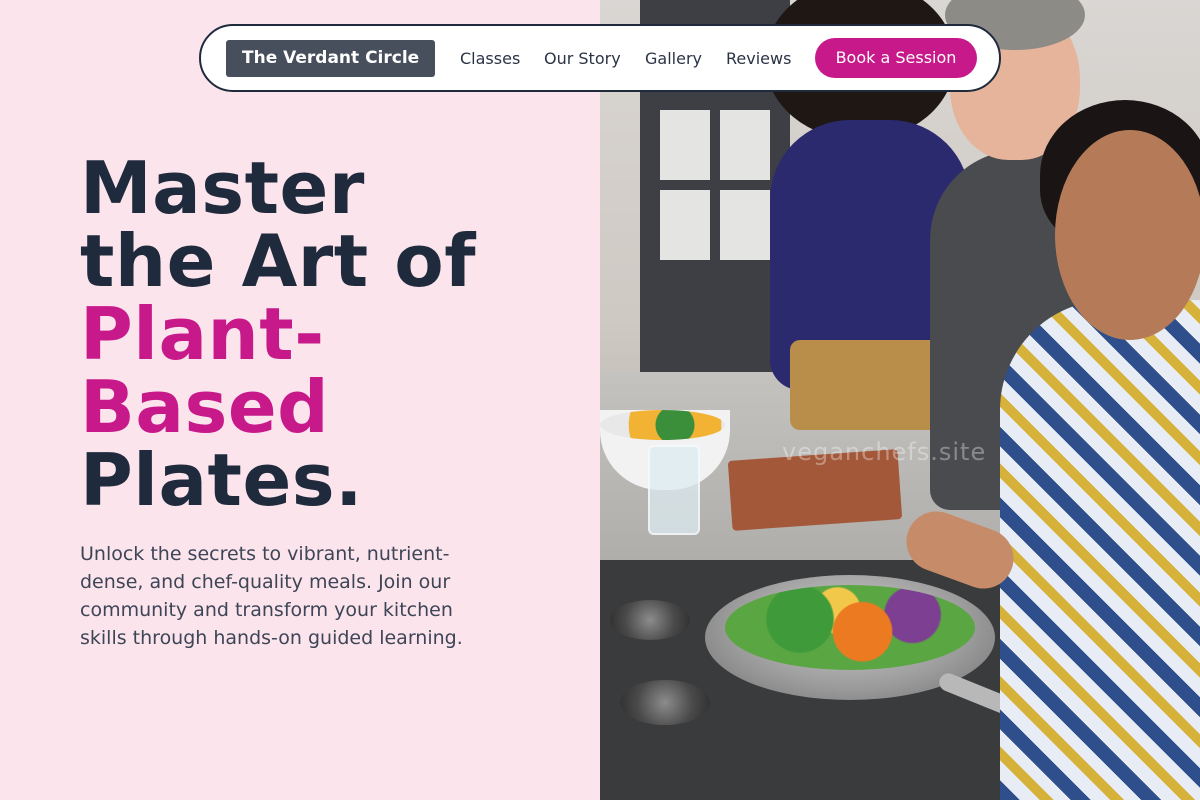 This screenshot has width=1200, height=800. What do you see at coordinates (222, 188) in the screenshot?
I see `headline-line: Master` at bounding box center [222, 188].